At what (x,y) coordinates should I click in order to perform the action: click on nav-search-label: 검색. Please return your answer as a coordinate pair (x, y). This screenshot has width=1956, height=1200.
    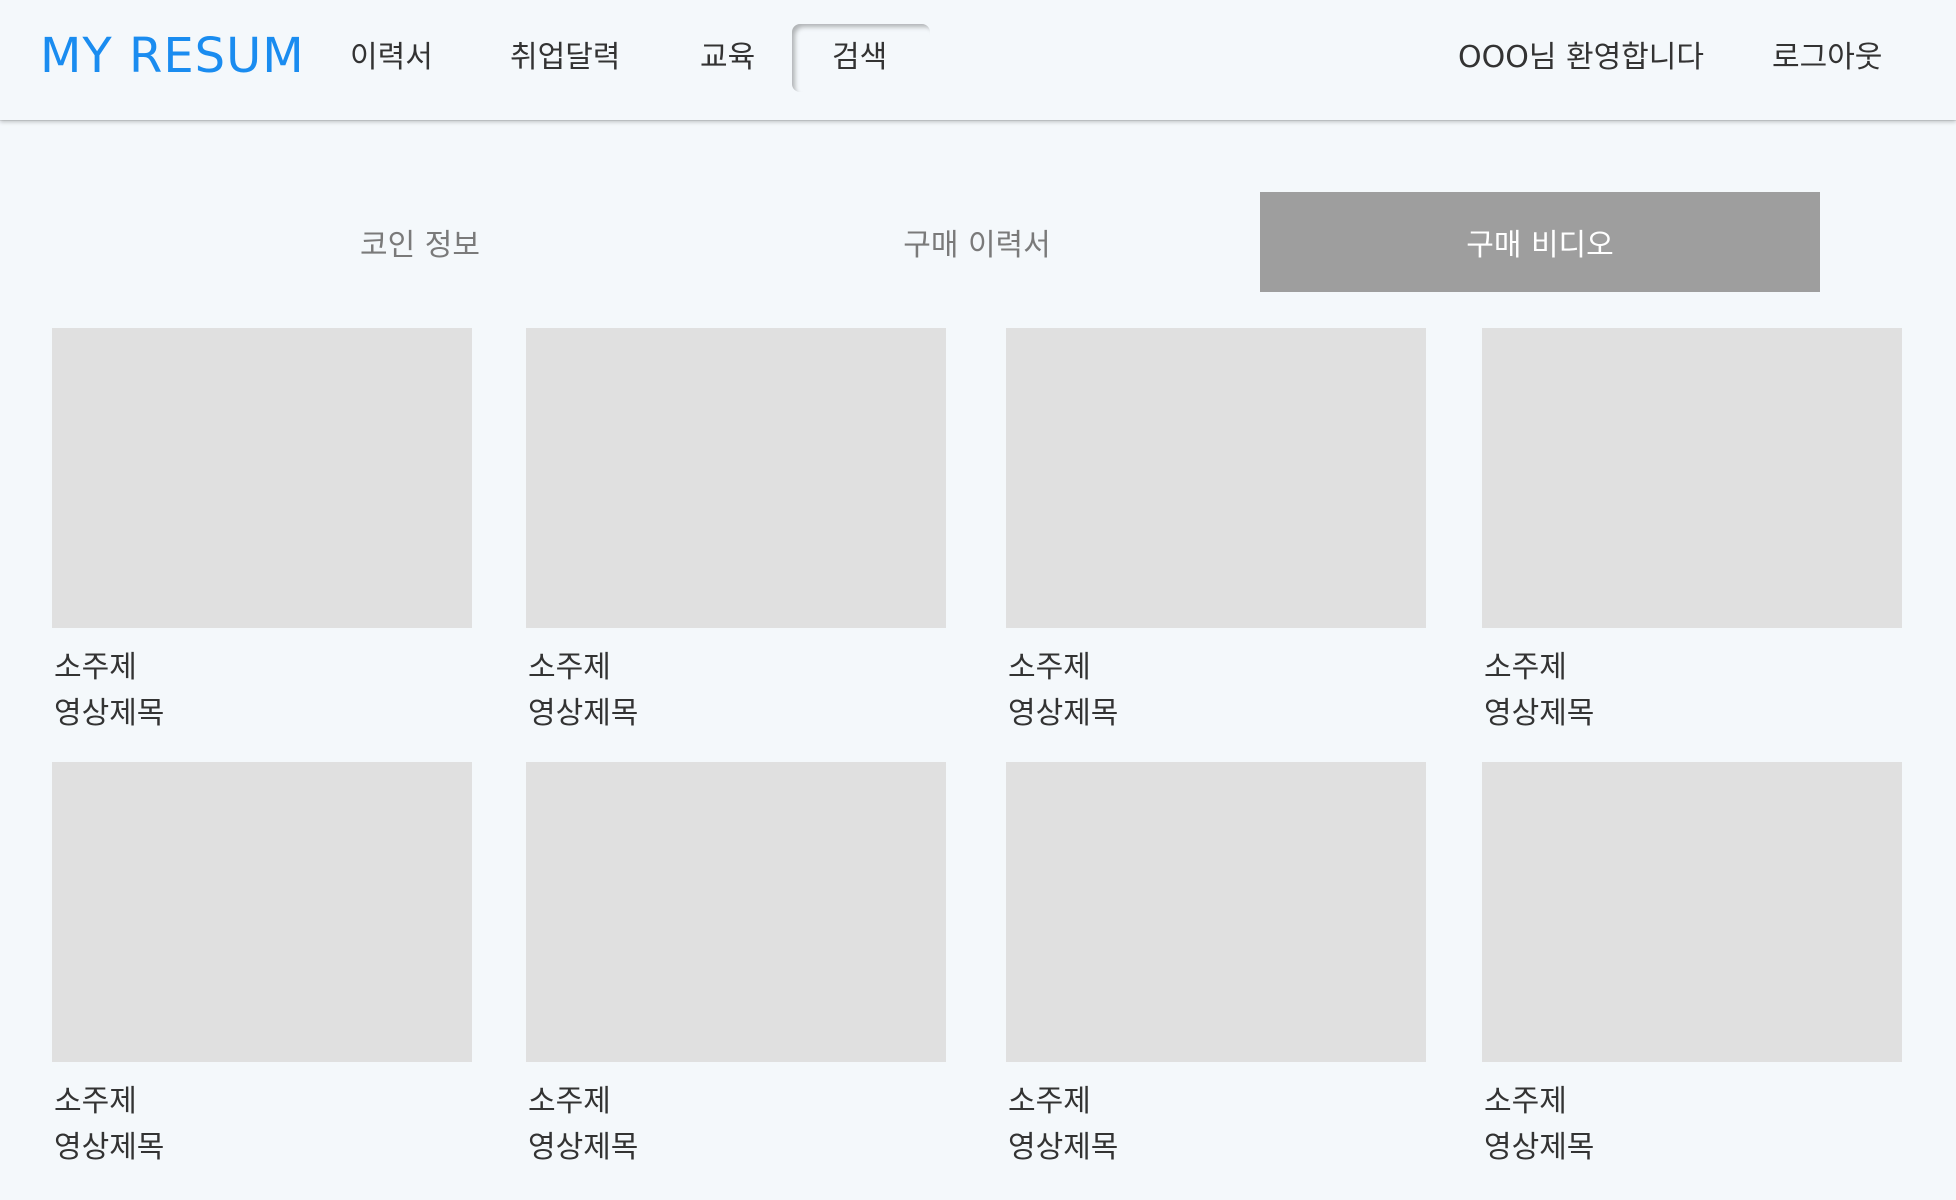
    Looking at the image, I should click on (860, 57).